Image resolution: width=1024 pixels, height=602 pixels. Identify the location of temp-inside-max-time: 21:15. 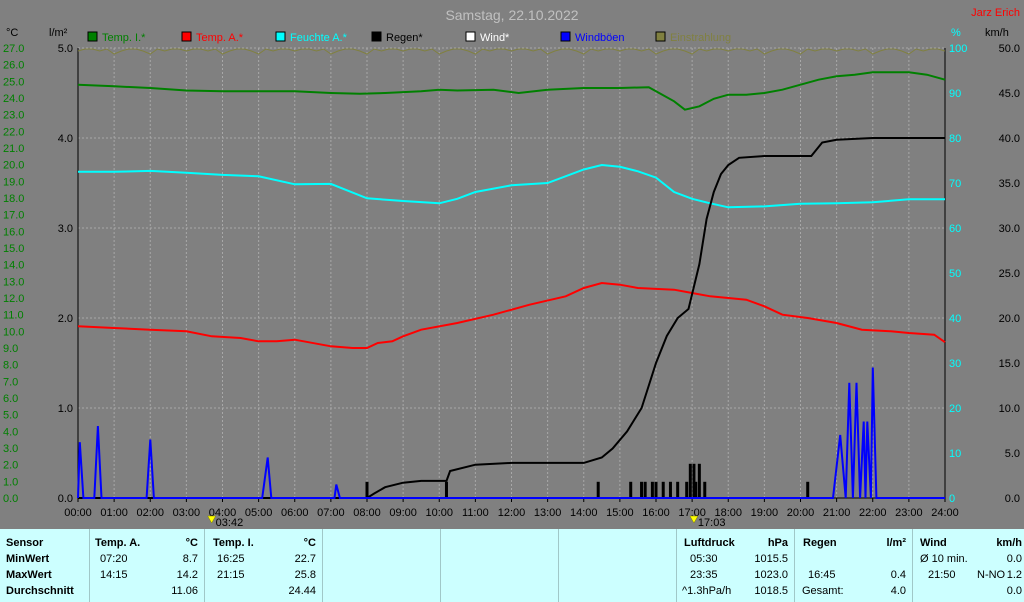
(231, 575).